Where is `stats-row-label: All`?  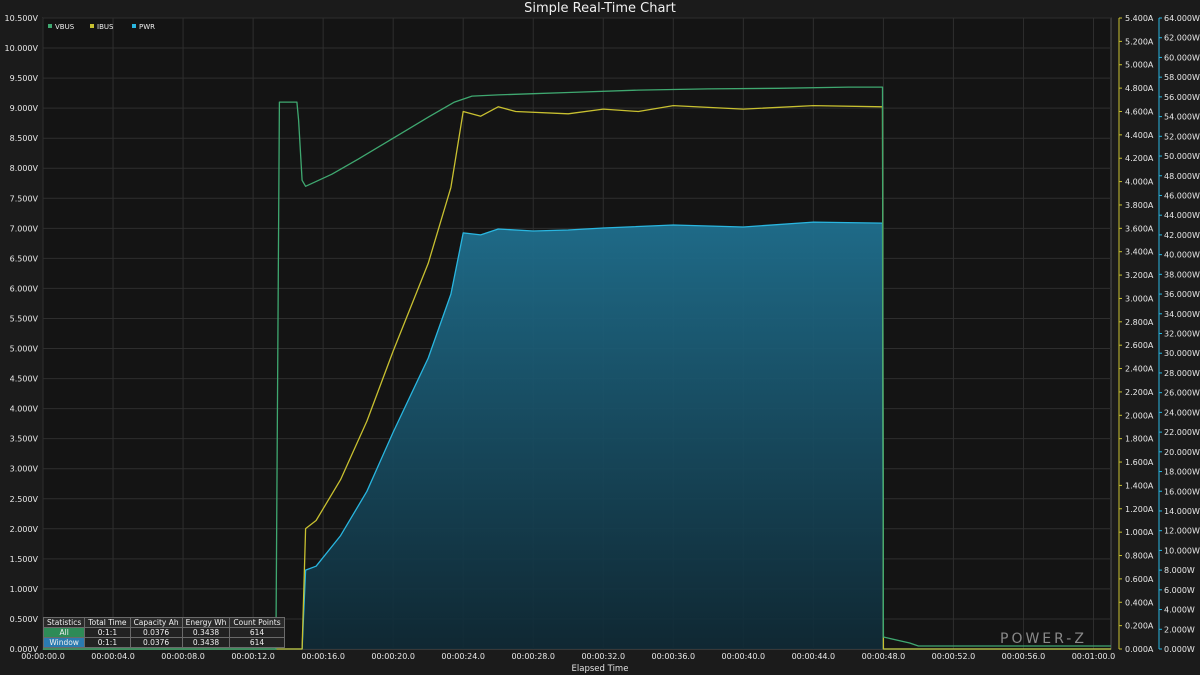
stats-row-label: All is located at coordinates (64, 632).